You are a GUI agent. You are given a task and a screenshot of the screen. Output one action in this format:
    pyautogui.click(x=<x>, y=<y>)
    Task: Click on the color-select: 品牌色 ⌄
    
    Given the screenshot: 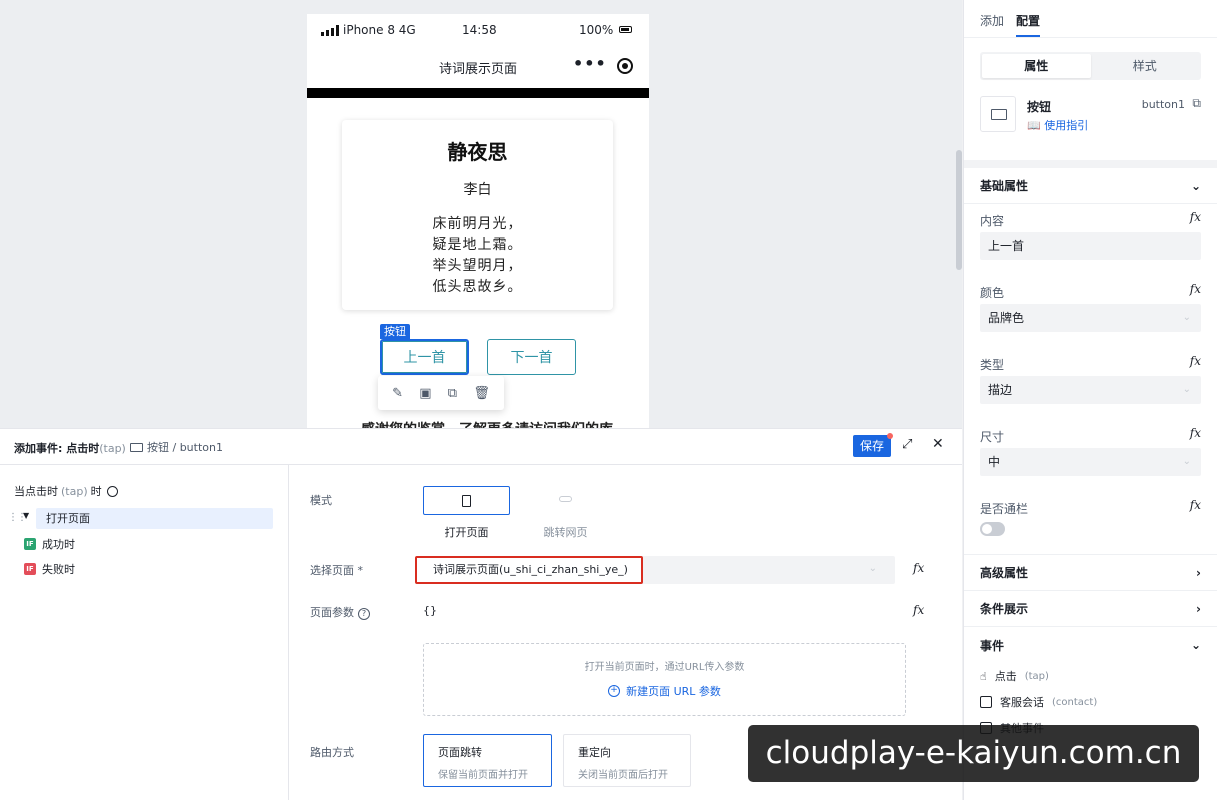 What is the action you would take?
    pyautogui.click(x=1090, y=318)
    